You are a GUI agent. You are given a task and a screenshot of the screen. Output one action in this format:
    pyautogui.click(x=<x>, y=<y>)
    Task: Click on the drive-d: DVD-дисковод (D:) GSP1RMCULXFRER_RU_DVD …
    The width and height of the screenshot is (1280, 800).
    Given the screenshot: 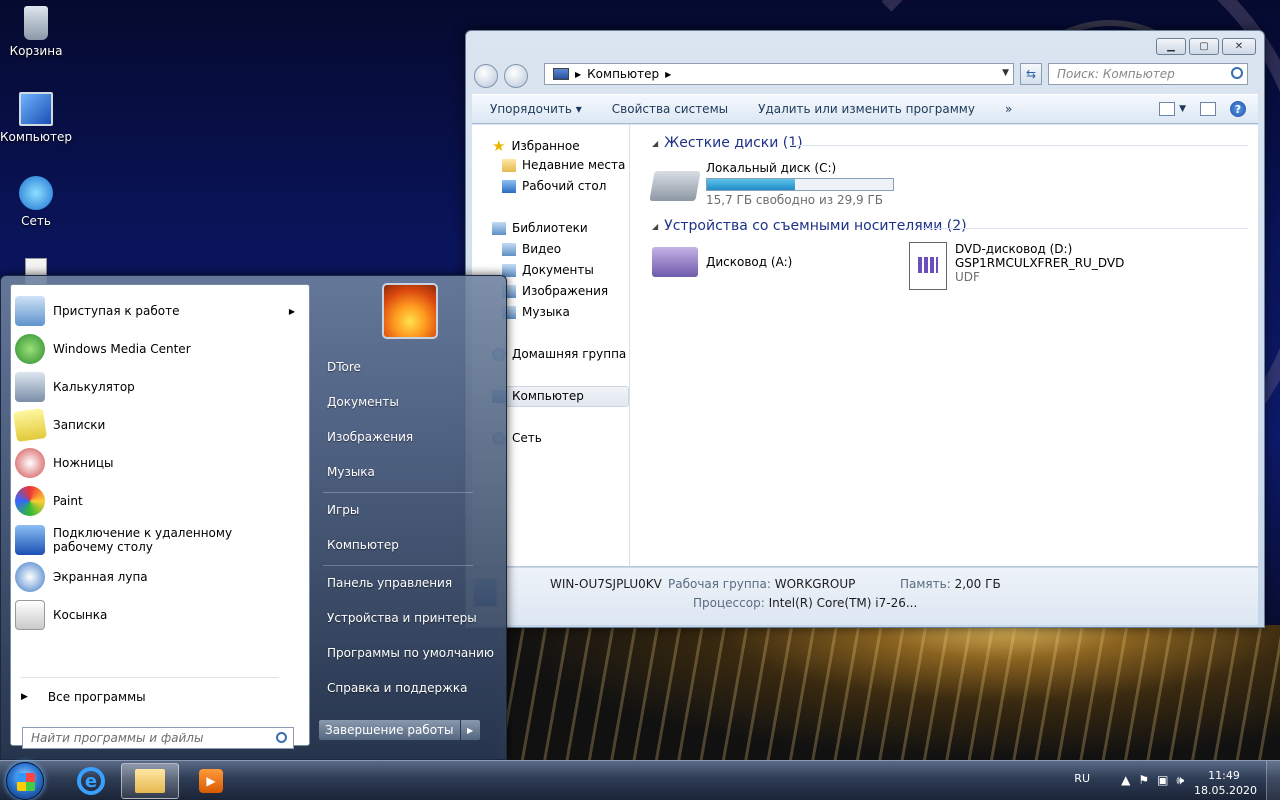 What is the action you would take?
    pyautogui.click(x=1016, y=266)
    